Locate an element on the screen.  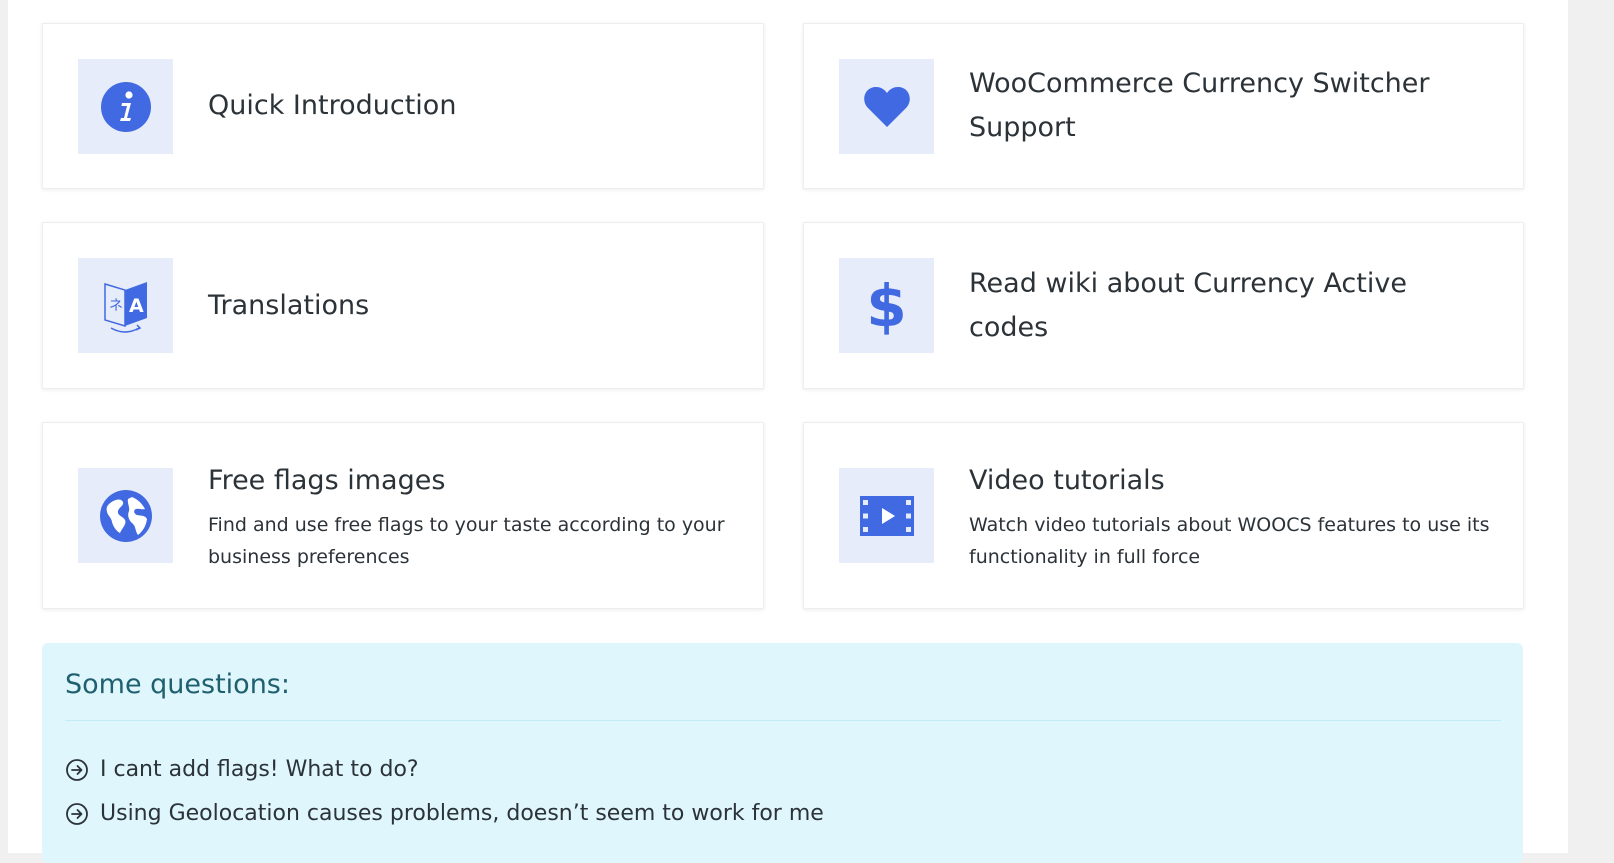
card-title: Read wiki about Currency Active codes is located at coordinates (1188, 305).